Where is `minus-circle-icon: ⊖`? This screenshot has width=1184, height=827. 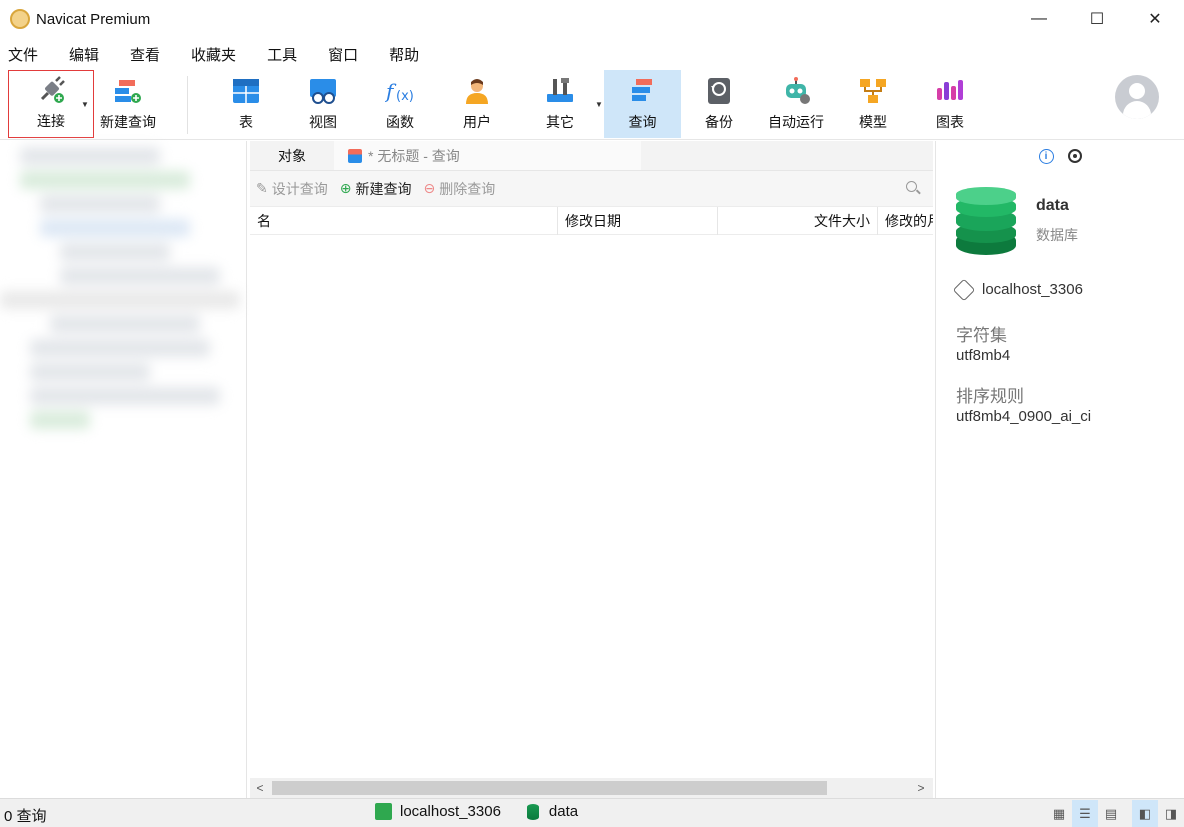 minus-circle-icon: ⊖ is located at coordinates (429, 188).